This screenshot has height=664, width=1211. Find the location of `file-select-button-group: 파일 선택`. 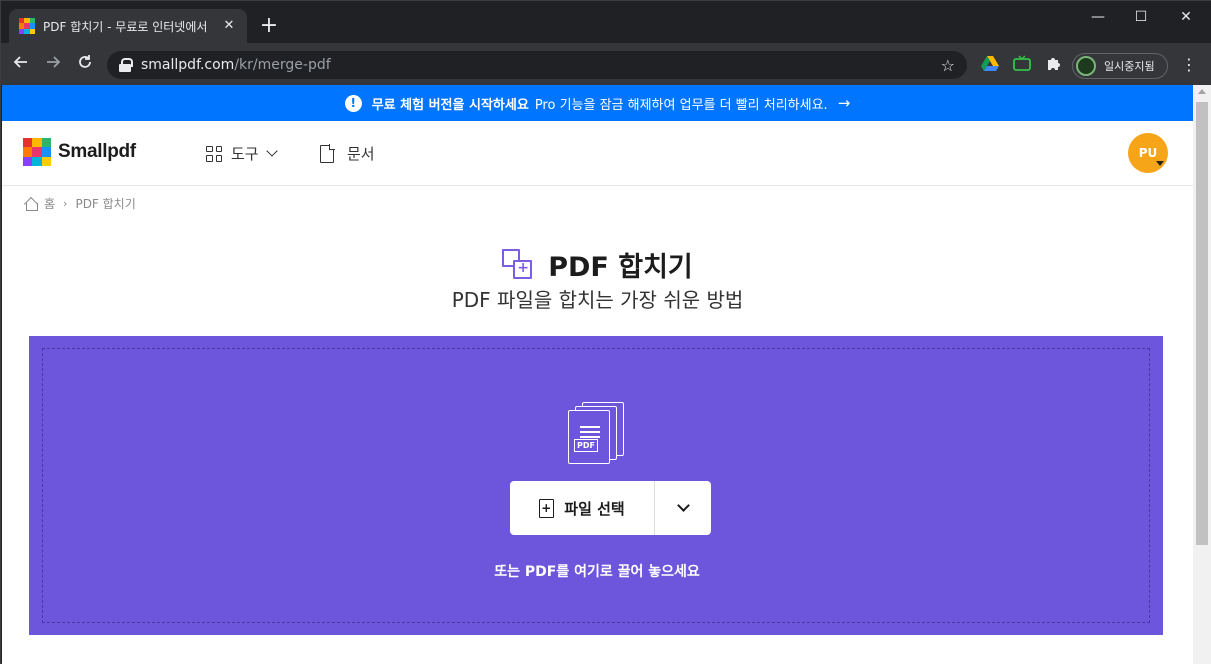

file-select-button-group: 파일 선택 is located at coordinates (610, 508).